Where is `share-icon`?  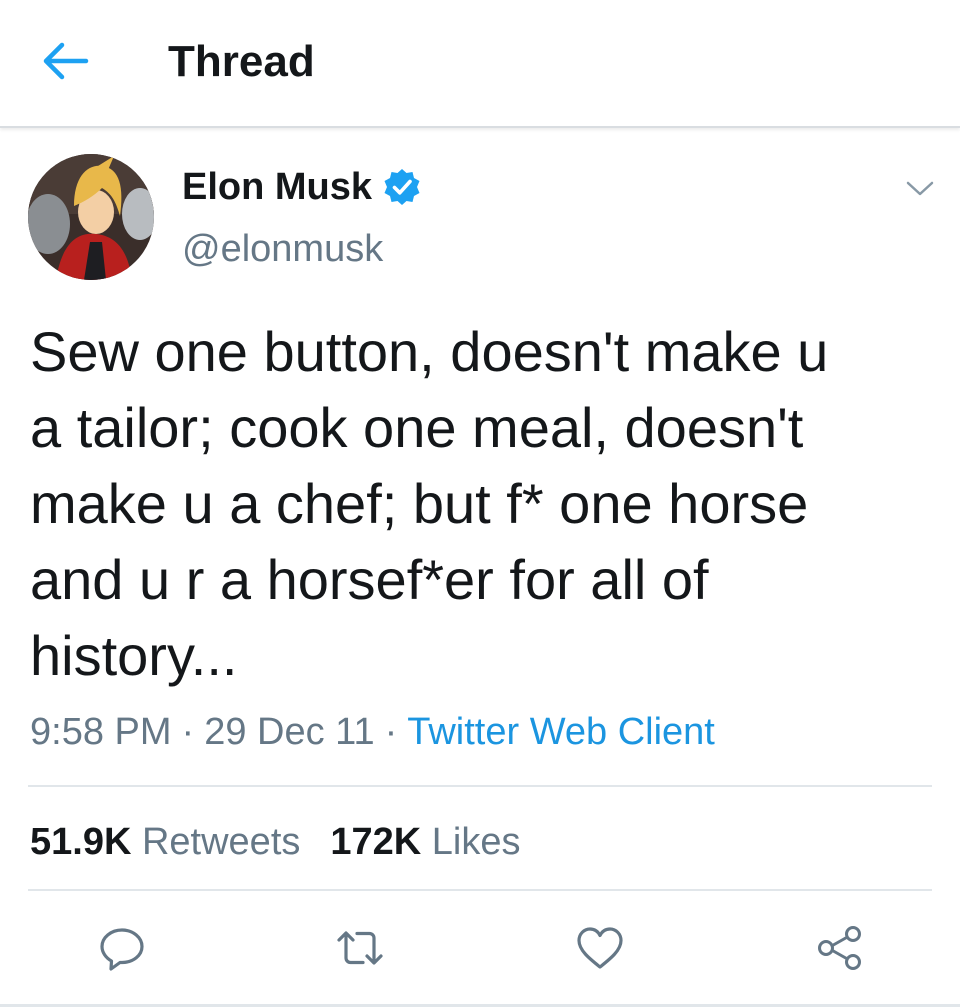 share-icon is located at coordinates (839, 948).